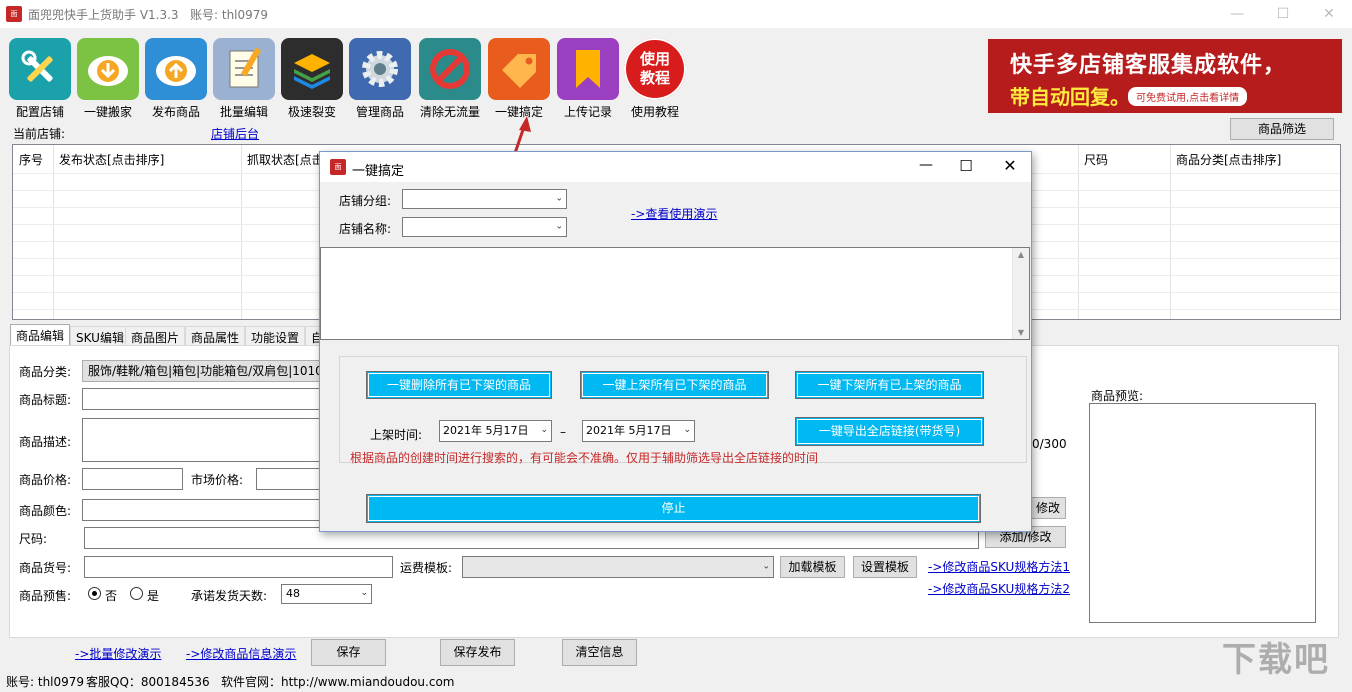 The image size is (1352, 692). What do you see at coordinates (338, 682) in the screenshot?
I see `status-website: 软件官网：http://www.miandoudou.com` at bounding box center [338, 682].